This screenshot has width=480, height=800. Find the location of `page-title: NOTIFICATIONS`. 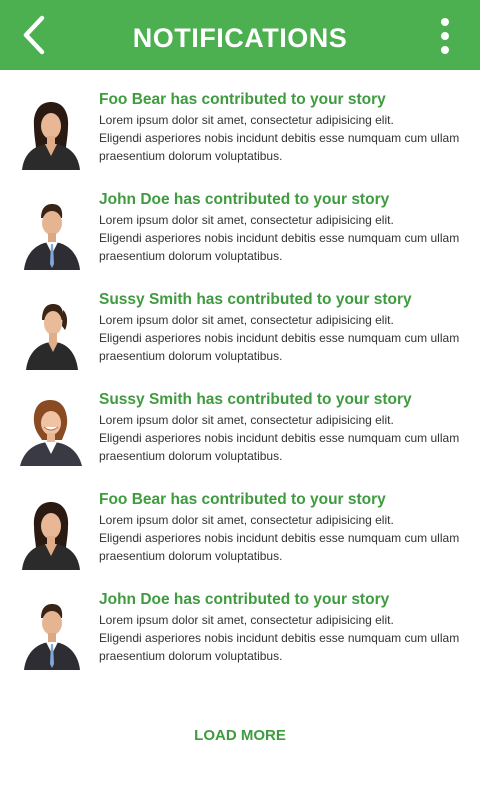

page-title: NOTIFICATIONS is located at coordinates (240, 38).